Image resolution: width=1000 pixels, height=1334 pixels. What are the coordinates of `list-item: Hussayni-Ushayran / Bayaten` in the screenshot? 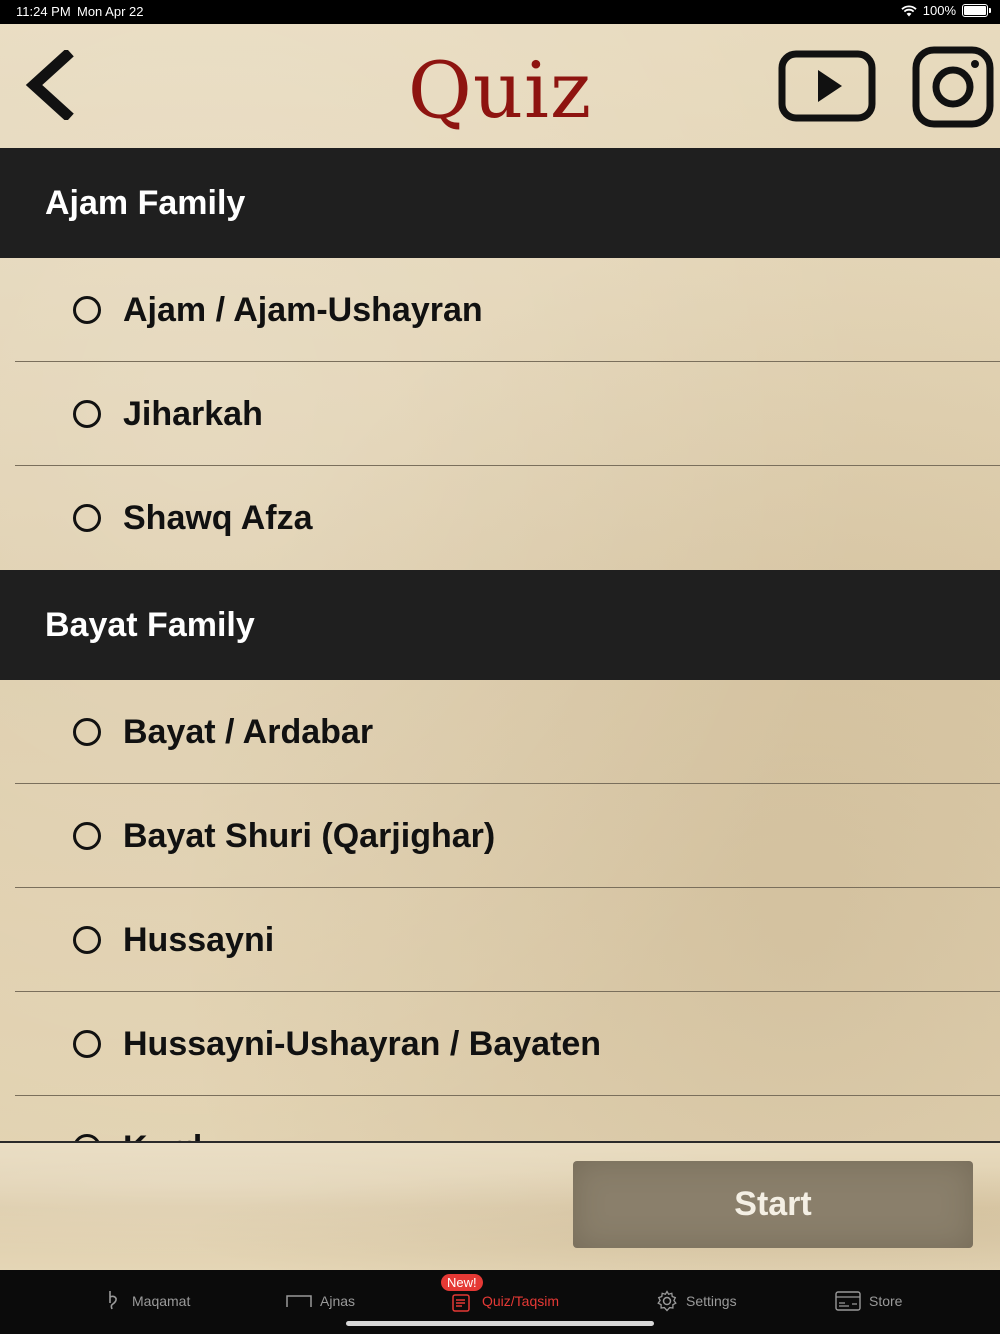 It's located at (500, 1044).